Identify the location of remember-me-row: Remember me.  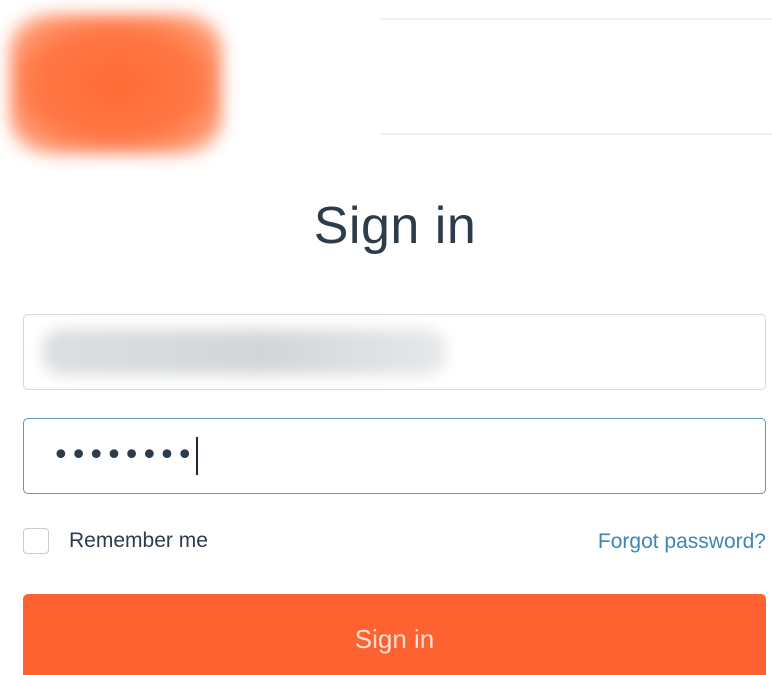
(115, 541).